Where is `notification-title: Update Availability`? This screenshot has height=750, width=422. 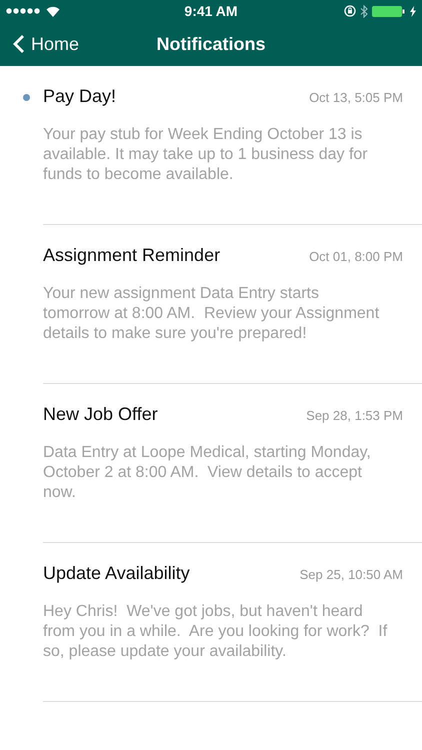
notification-title: Update Availability is located at coordinates (117, 573).